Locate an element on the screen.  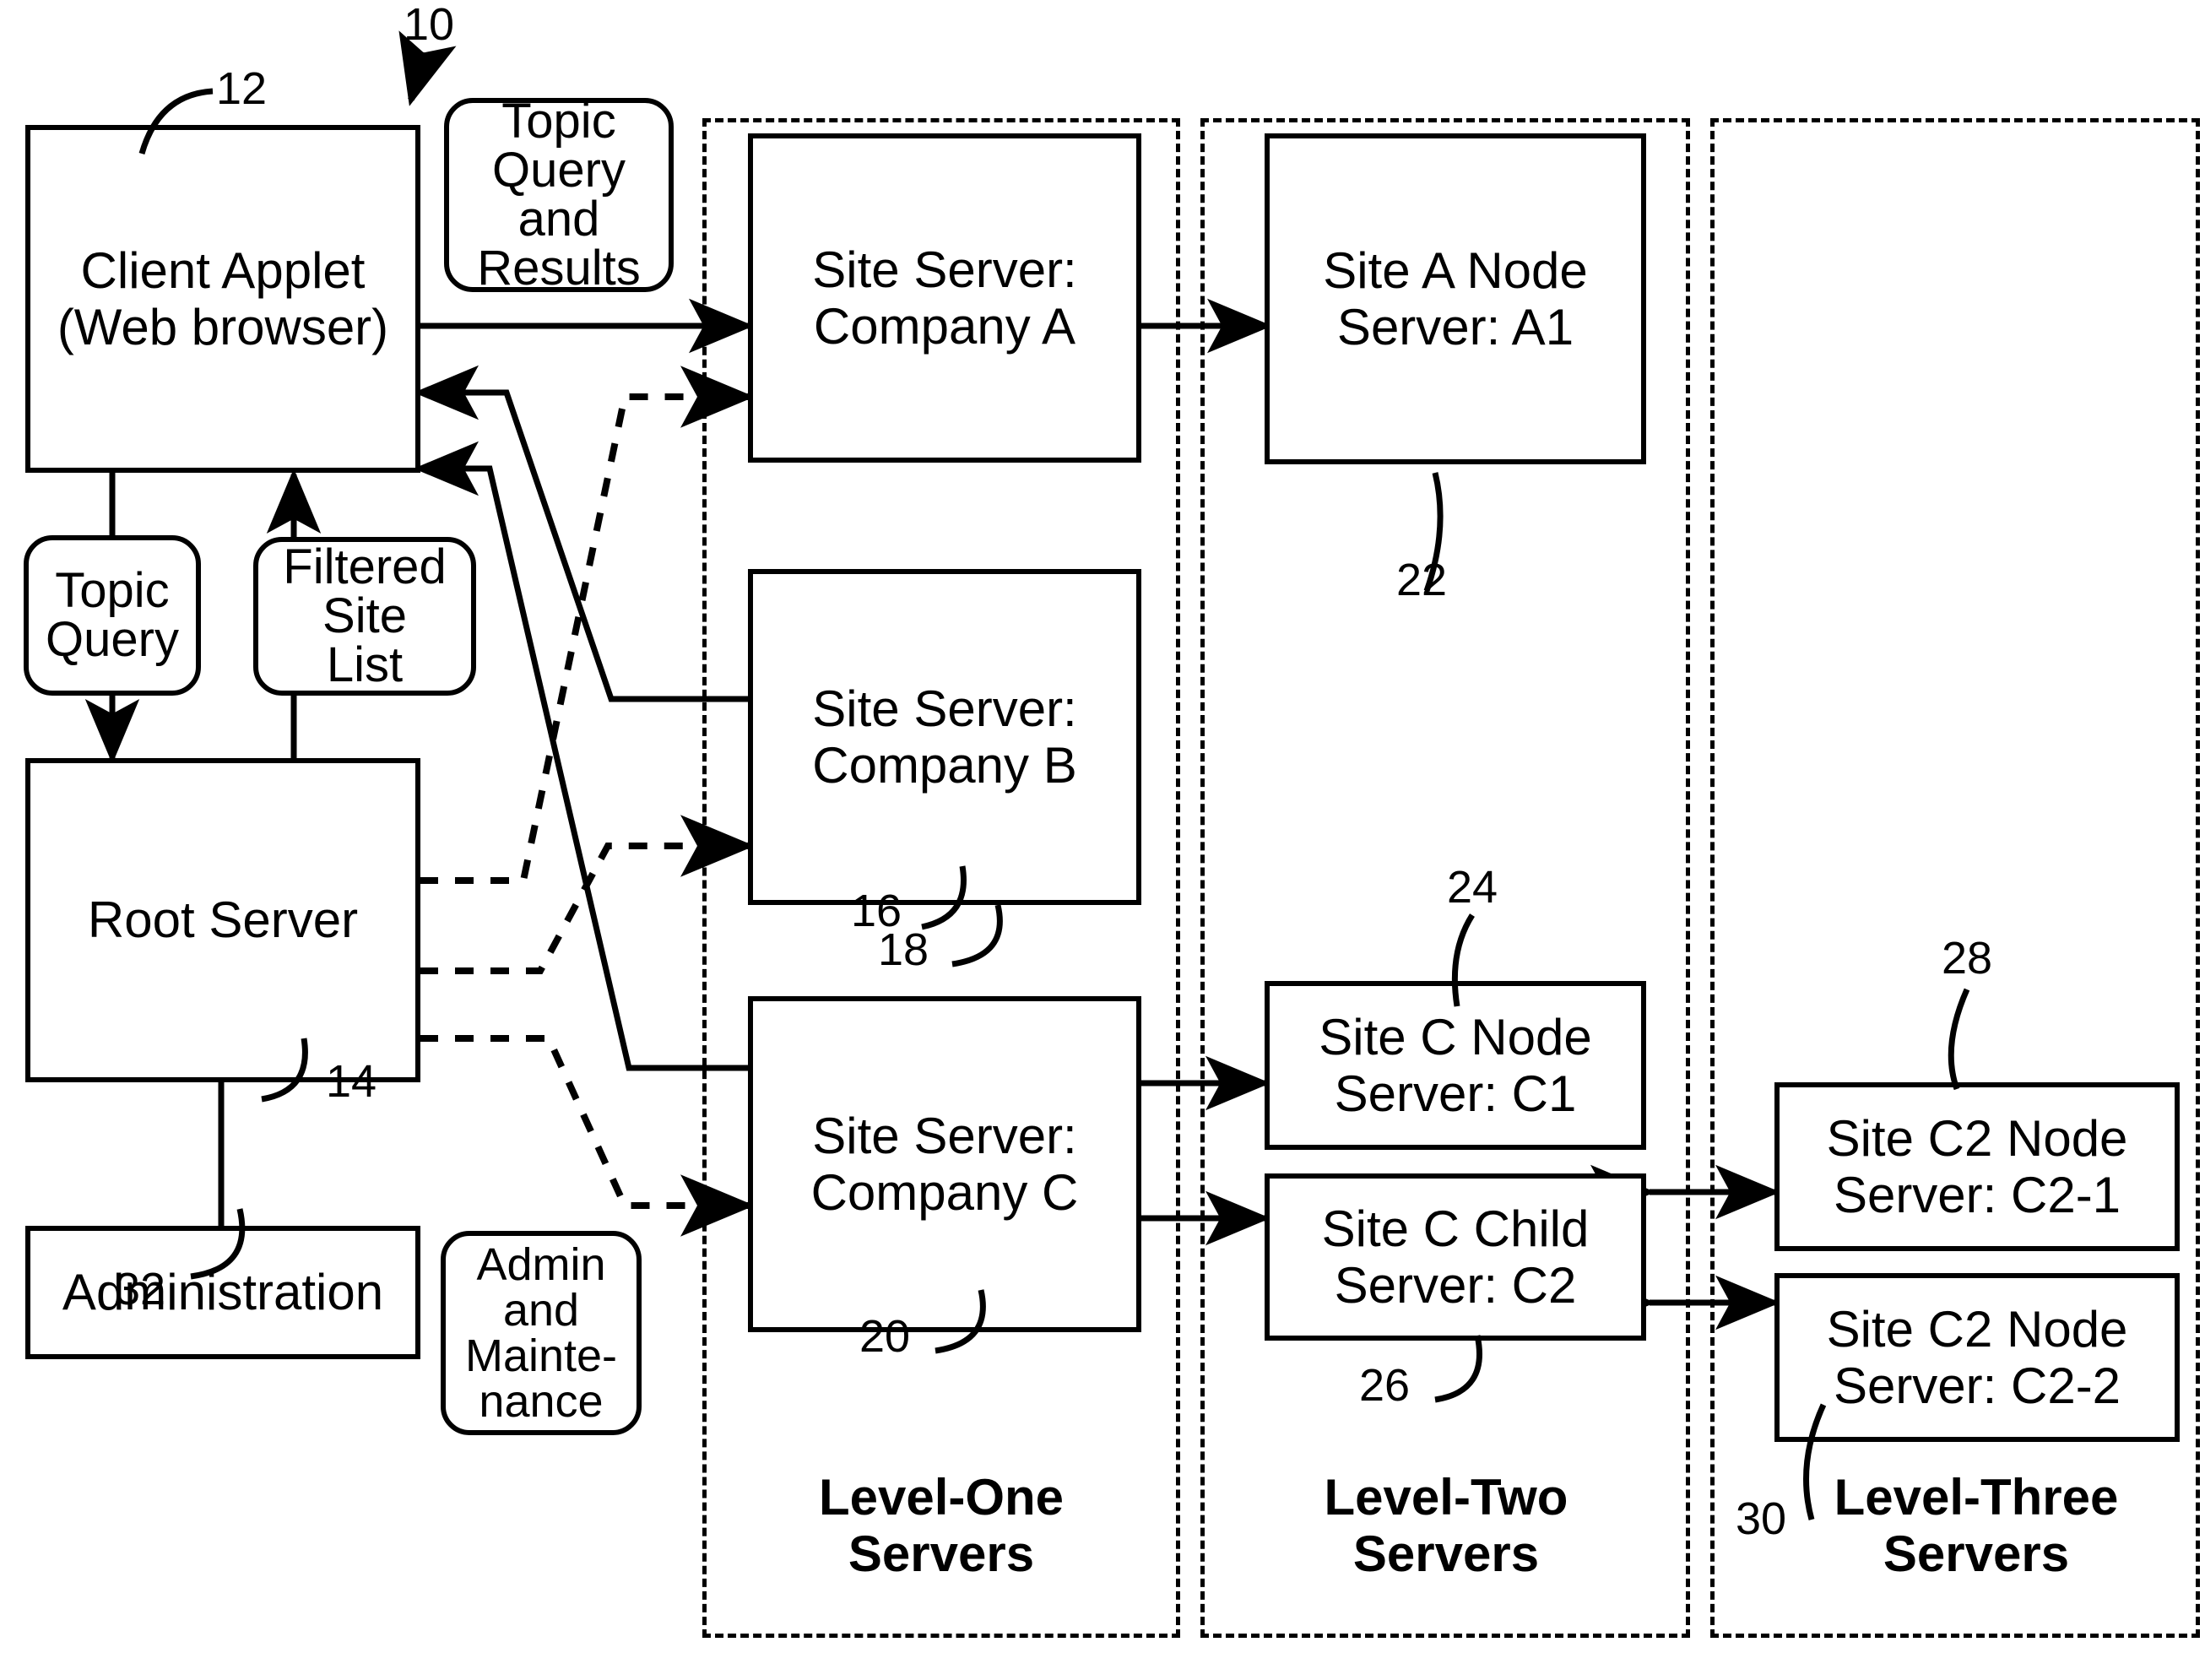
site-c-node-server-c1-box: Site C Node Server: C1 is located at coordinates (1455, 1065).